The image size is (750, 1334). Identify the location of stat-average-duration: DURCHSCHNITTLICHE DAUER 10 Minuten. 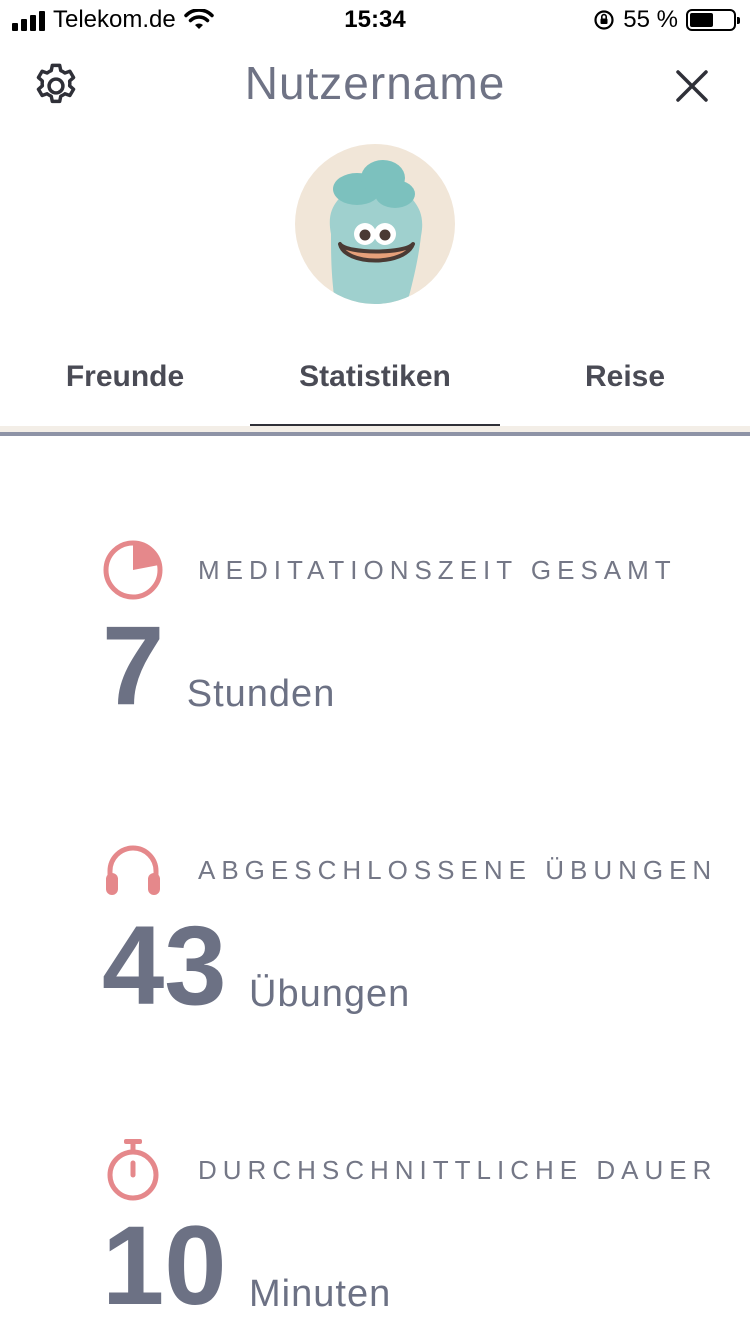
(412, 1233).